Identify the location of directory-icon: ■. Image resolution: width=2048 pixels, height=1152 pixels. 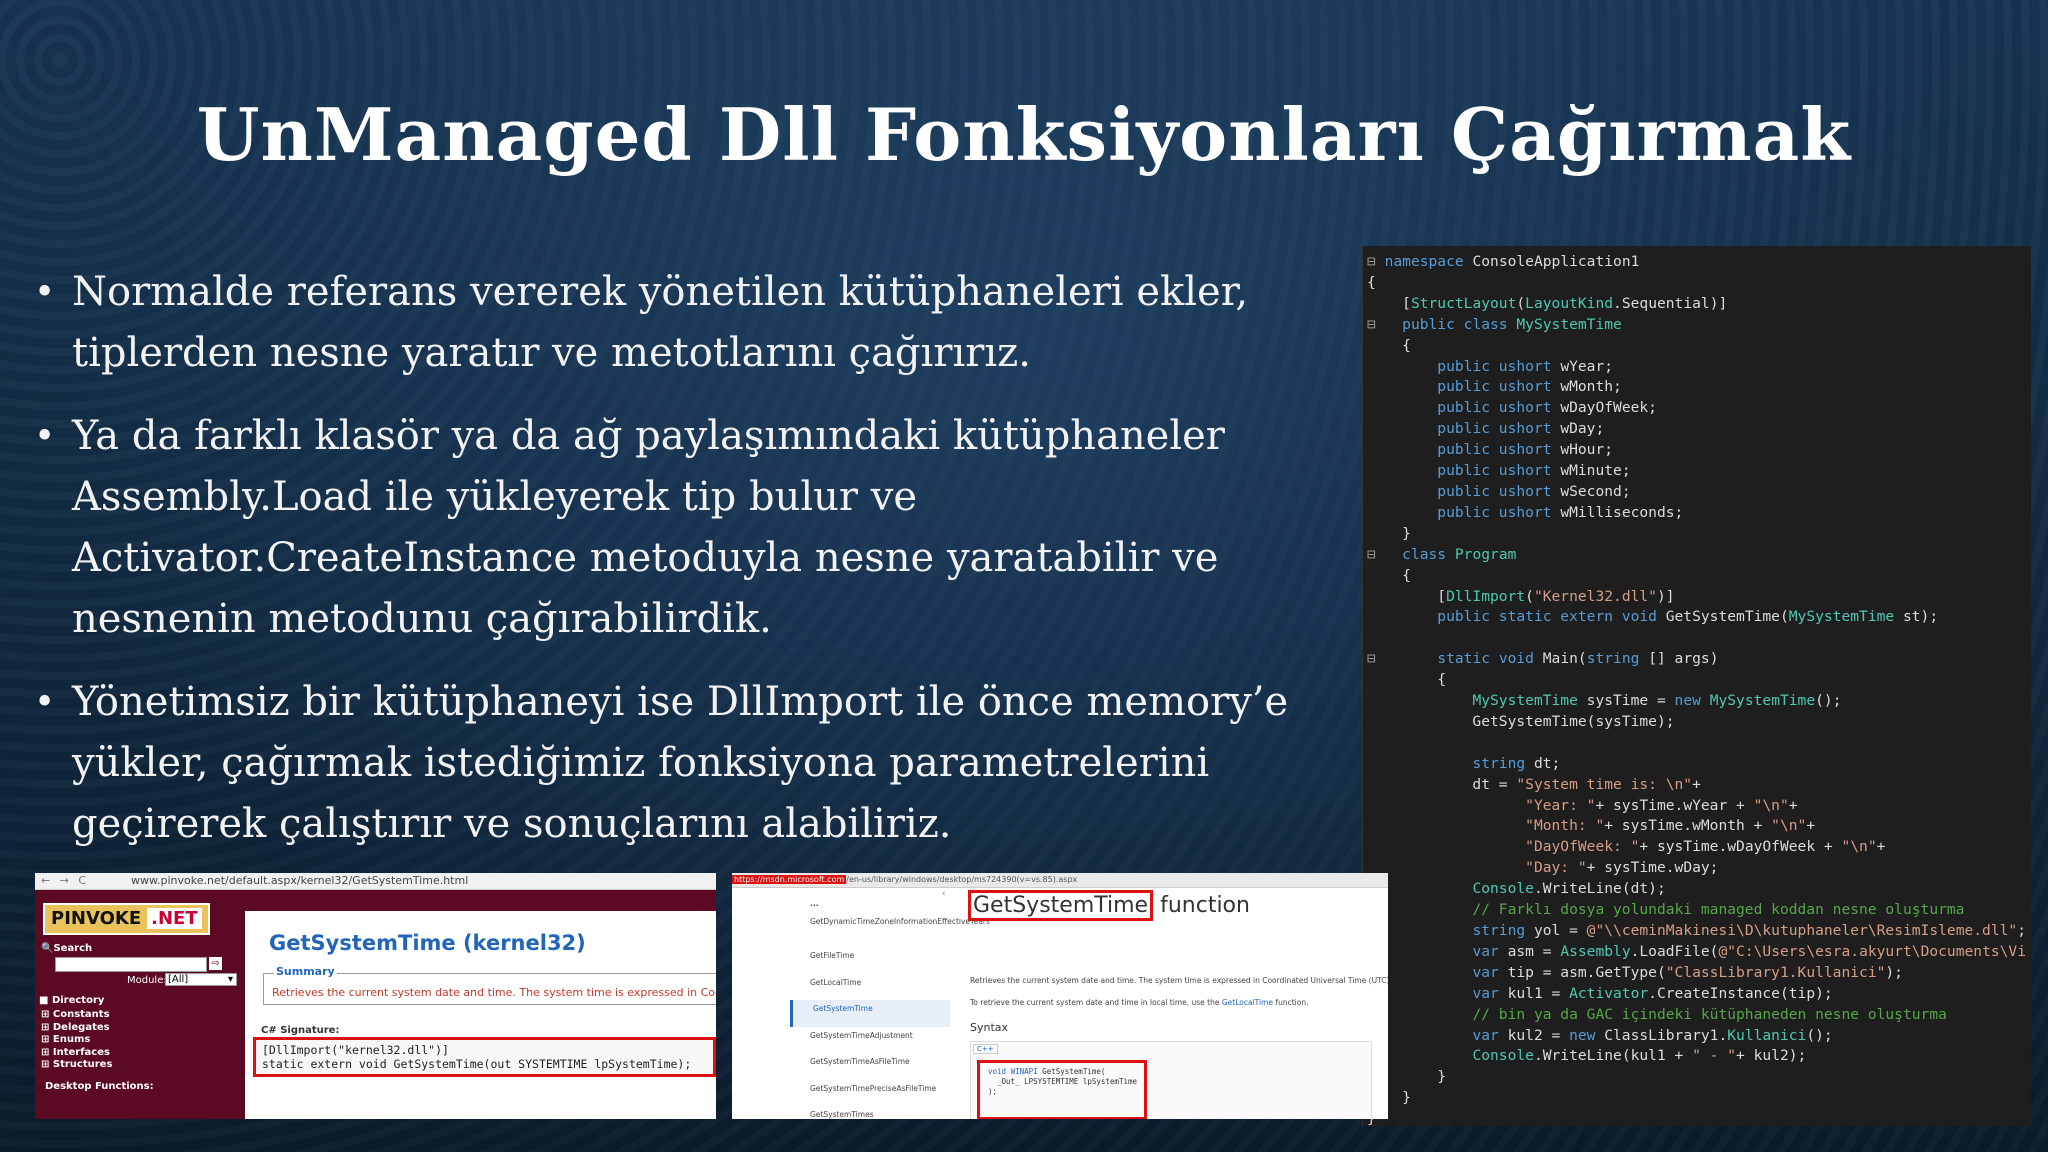
(44, 1000).